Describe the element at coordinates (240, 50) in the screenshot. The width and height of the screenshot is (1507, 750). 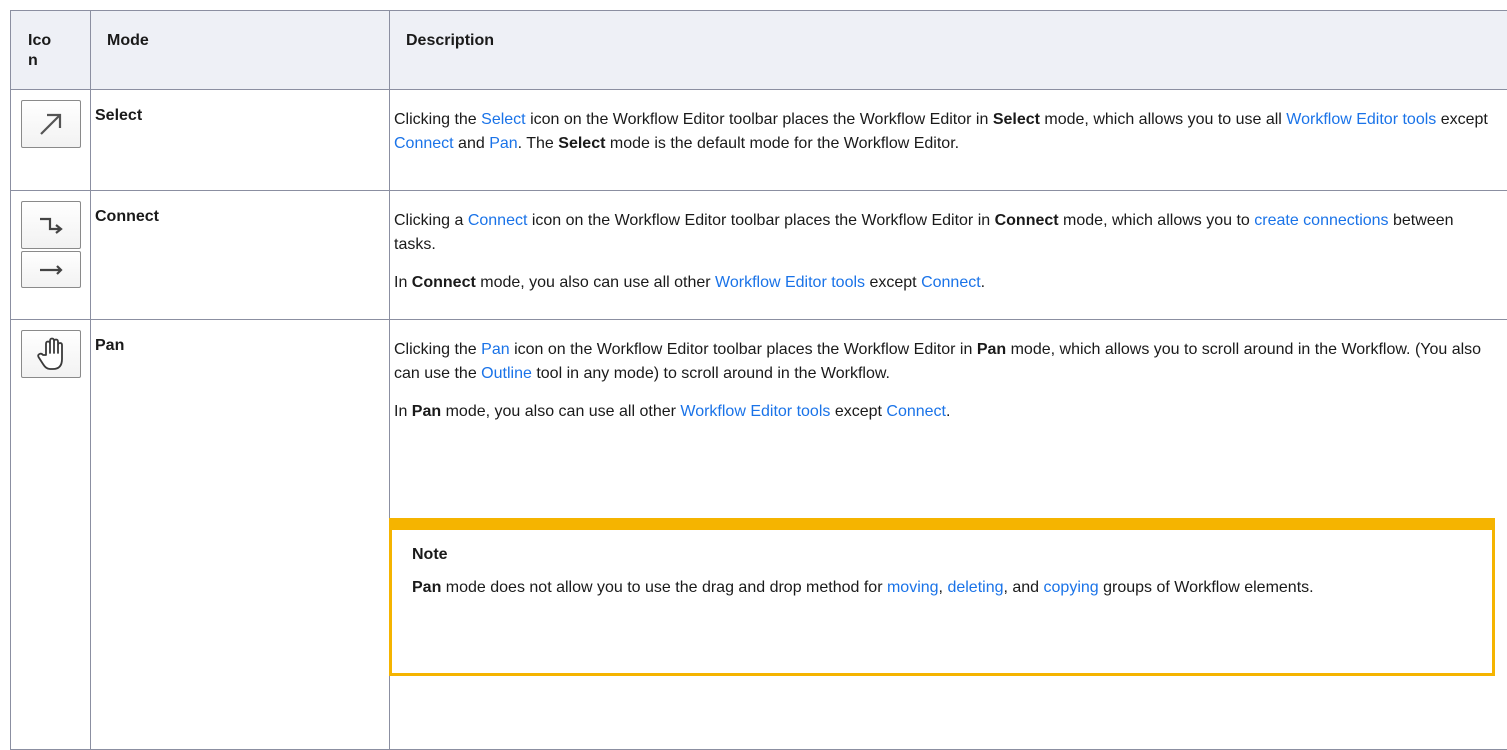
I see `header-mode: Mode` at that location.